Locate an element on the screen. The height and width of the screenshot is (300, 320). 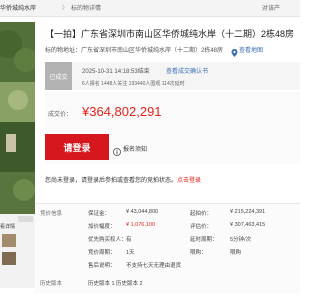
breadcrumb-parent: 华侨城纯水岸 is located at coordinates (18, 7).